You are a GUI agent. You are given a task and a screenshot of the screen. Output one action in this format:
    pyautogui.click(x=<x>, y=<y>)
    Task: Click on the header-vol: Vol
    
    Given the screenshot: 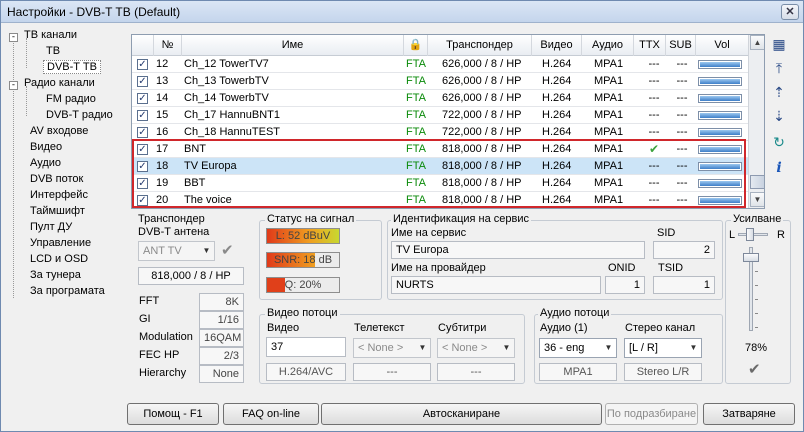 What is the action you would take?
    pyautogui.click(x=722, y=45)
    